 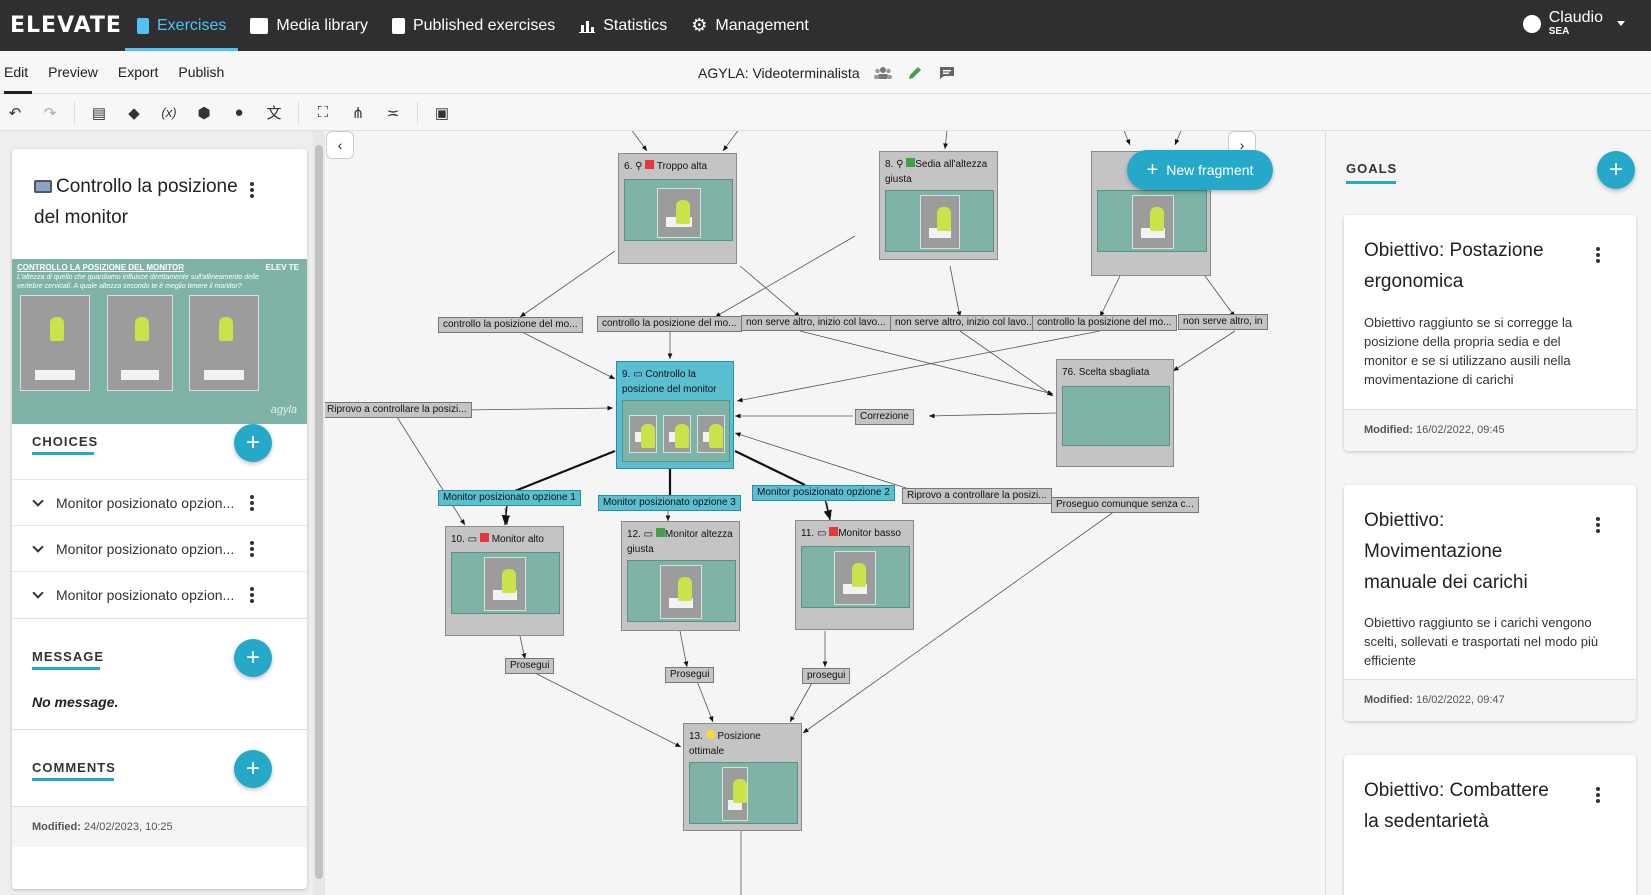 What do you see at coordinates (169, 113) in the screenshot?
I see `variable-icon: (x)` at bounding box center [169, 113].